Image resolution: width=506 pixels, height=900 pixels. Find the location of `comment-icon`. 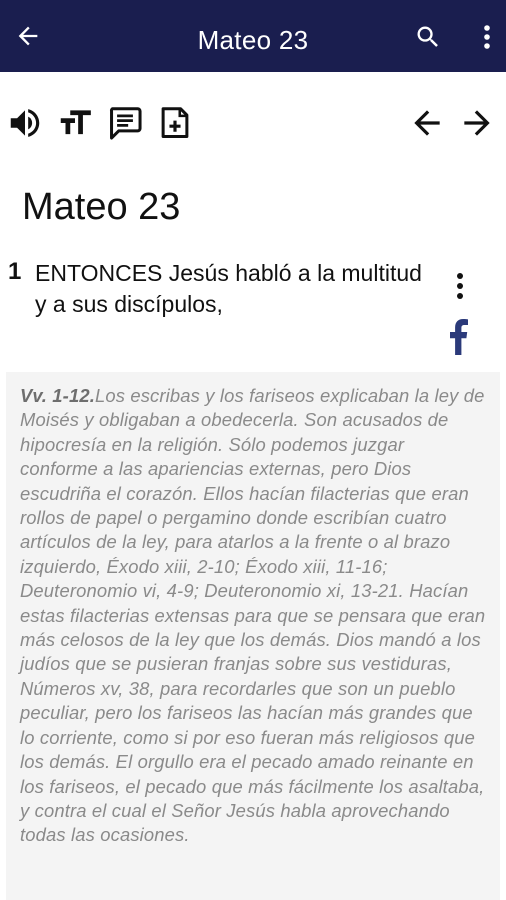

comment-icon is located at coordinates (125, 123).